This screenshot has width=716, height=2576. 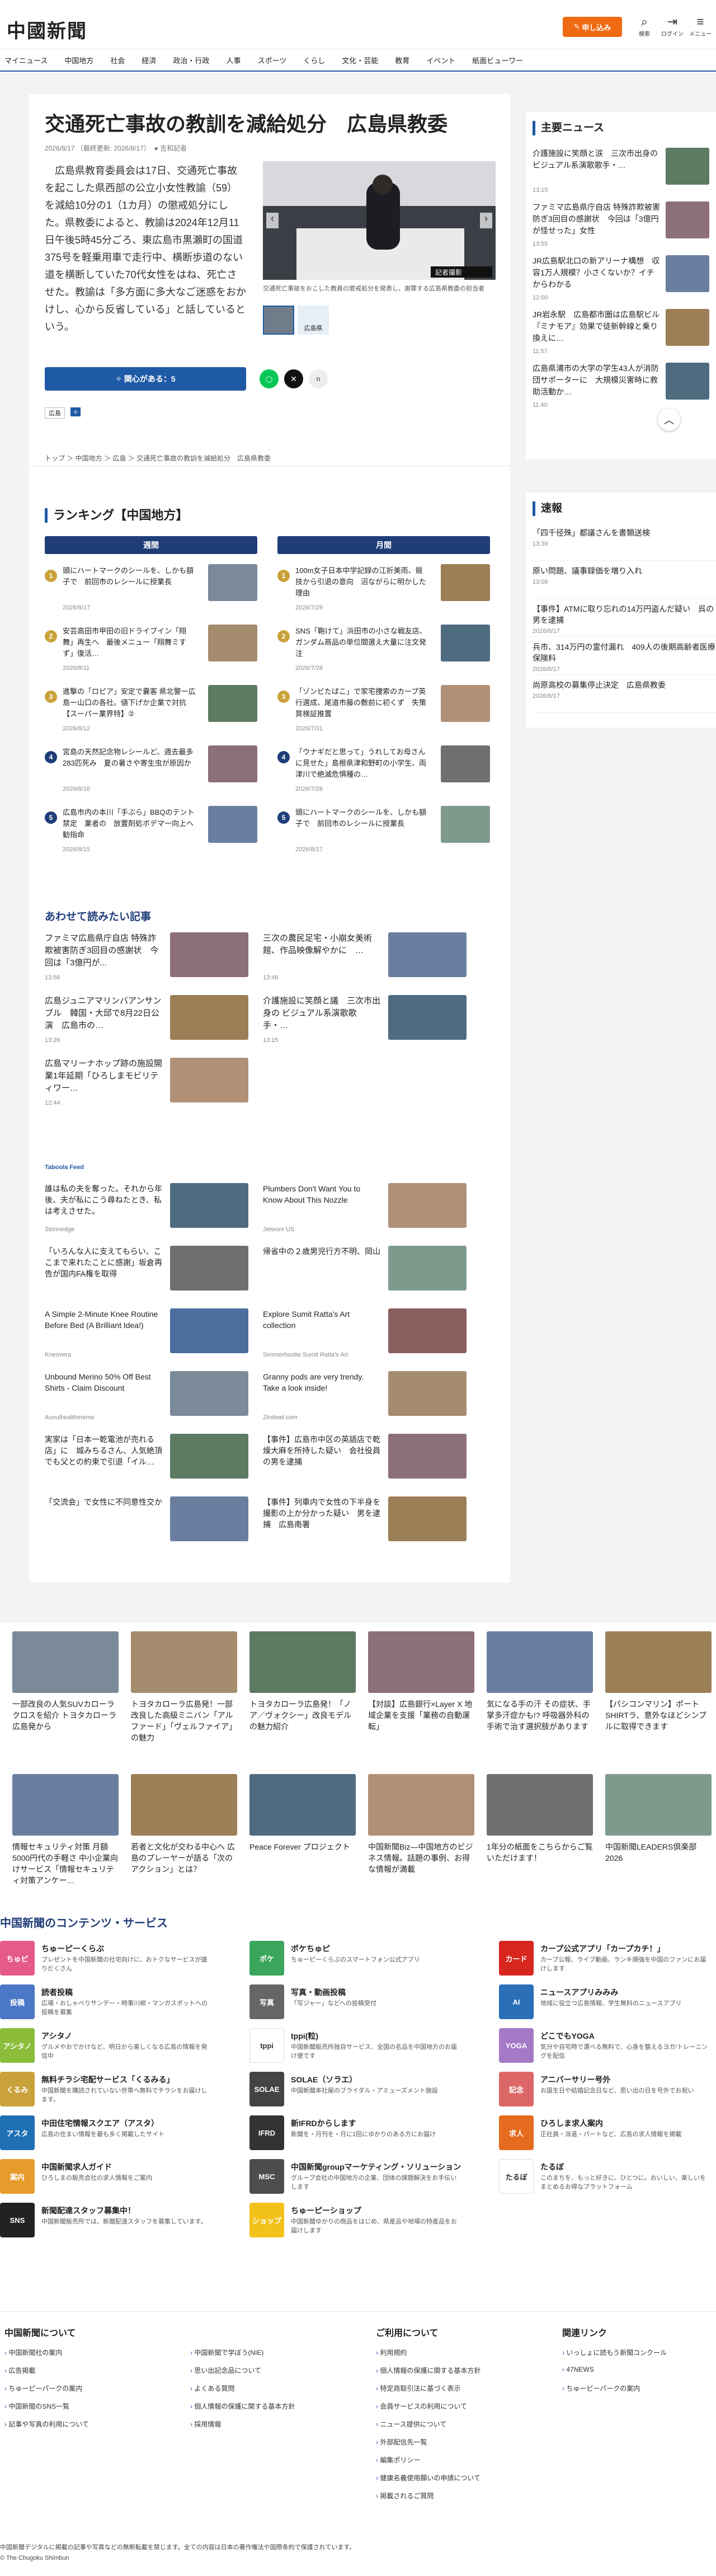 I want to click on footer-link: 利用規約, so click(x=391, y=2352).